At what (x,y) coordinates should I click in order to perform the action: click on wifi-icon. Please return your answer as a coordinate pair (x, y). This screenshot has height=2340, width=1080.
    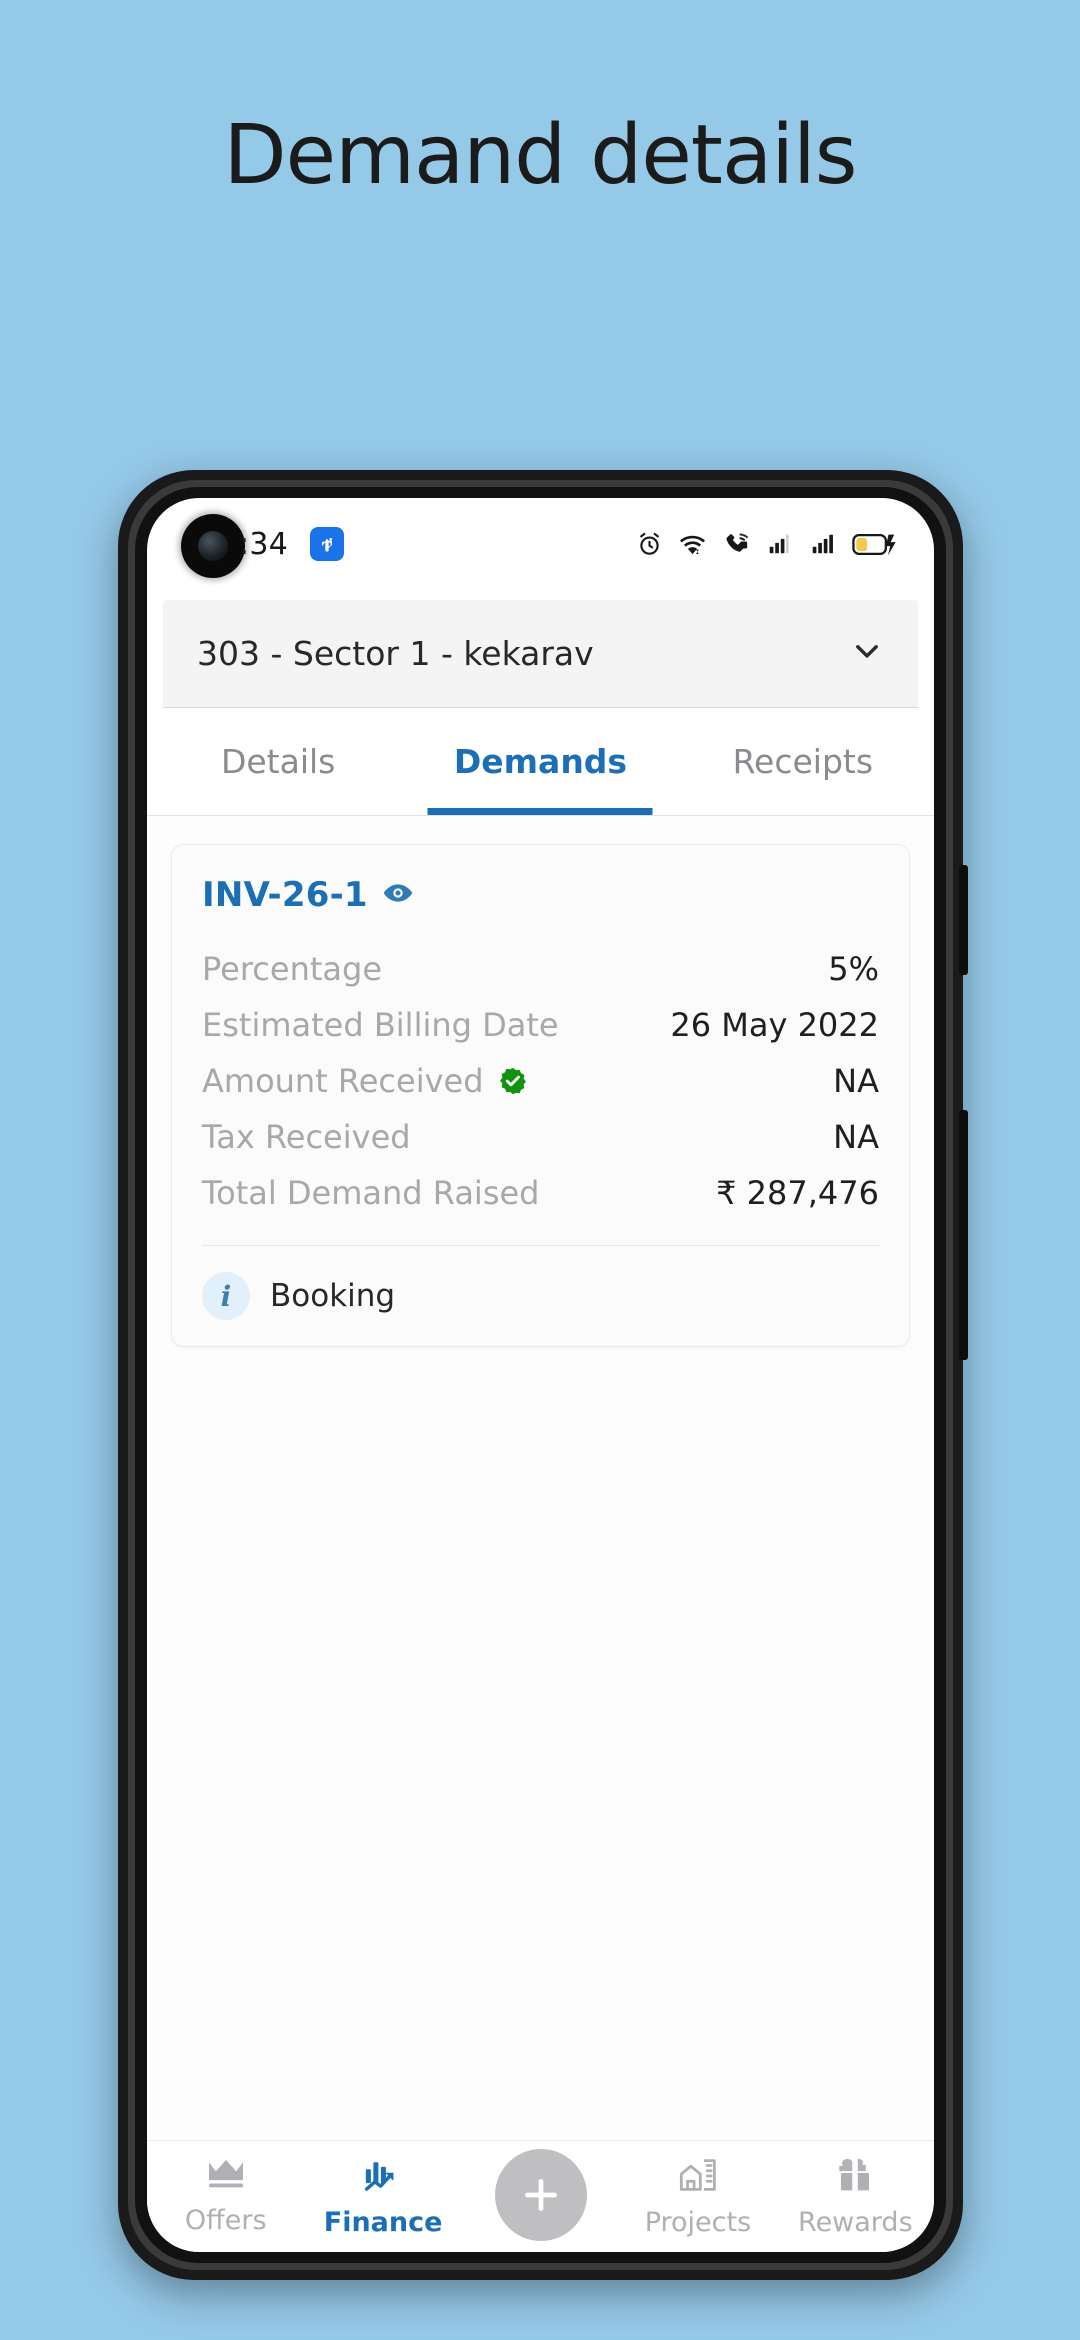
    Looking at the image, I should click on (692, 544).